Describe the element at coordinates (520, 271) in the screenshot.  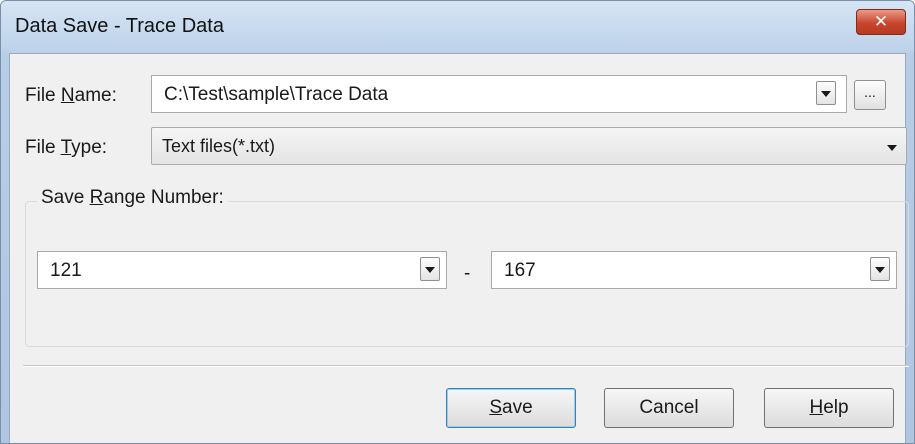
I see `range-end-input: 167` at that location.